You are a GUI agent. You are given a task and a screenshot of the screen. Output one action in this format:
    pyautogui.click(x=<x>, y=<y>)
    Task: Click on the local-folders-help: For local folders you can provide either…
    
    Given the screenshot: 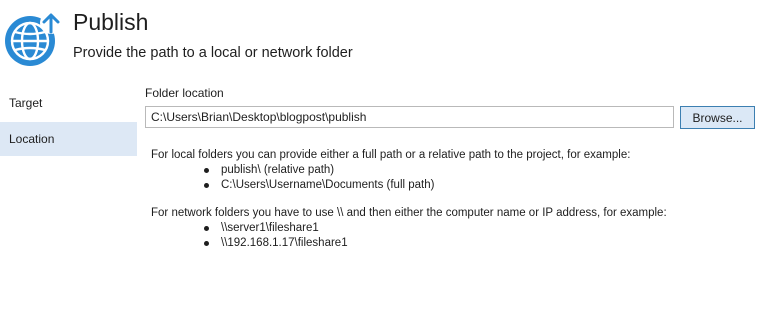 What is the action you would take?
    pyautogui.click(x=451, y=170)
    